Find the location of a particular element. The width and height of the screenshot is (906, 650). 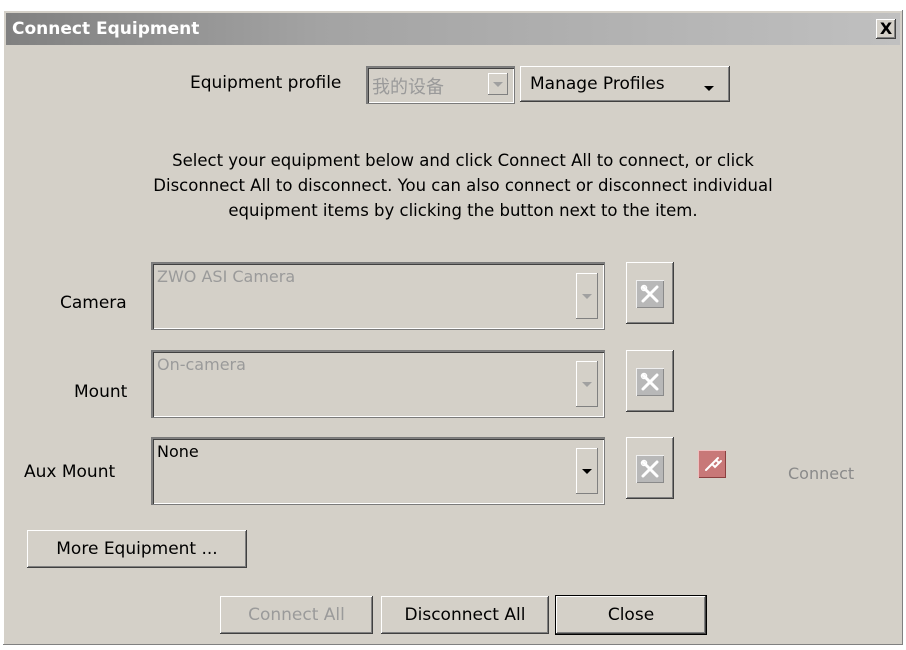

plug-icon is located at coordinates (712, 464).